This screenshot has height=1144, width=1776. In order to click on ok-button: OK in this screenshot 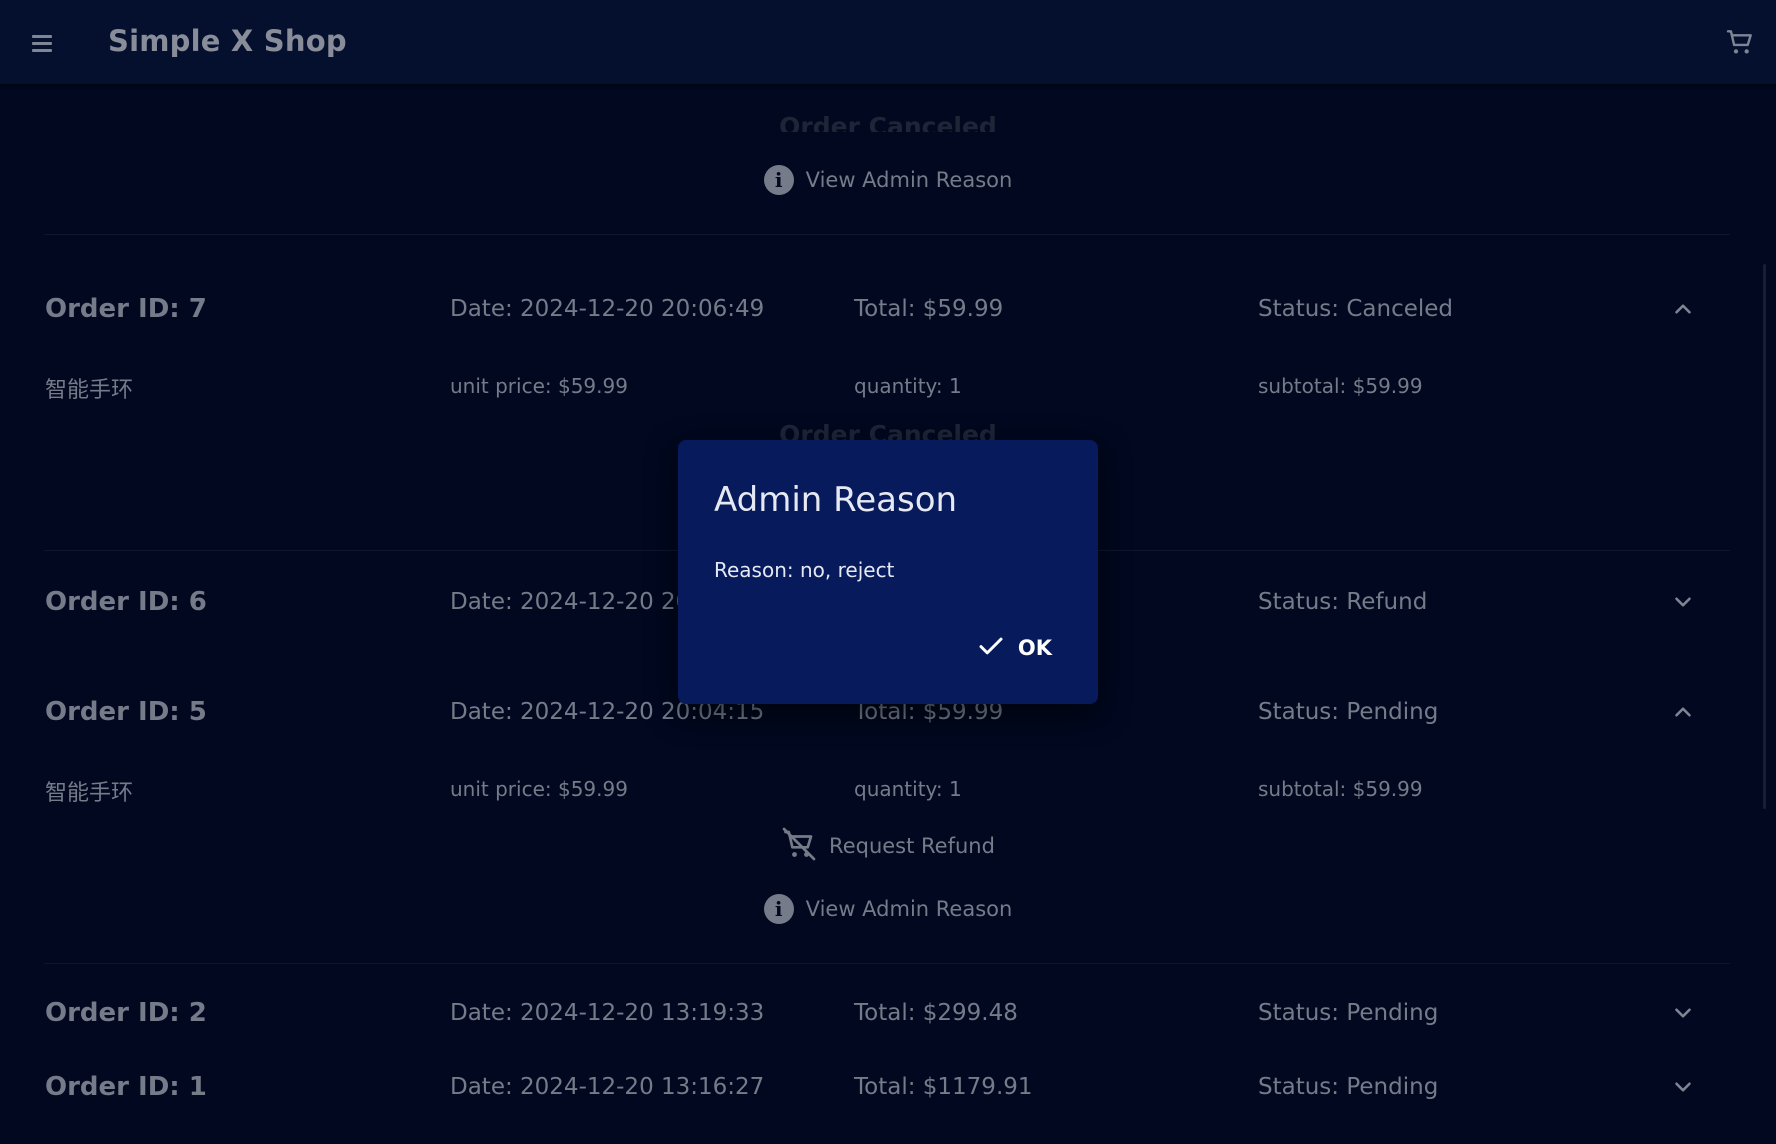, I will do `click(1014, 648)`.